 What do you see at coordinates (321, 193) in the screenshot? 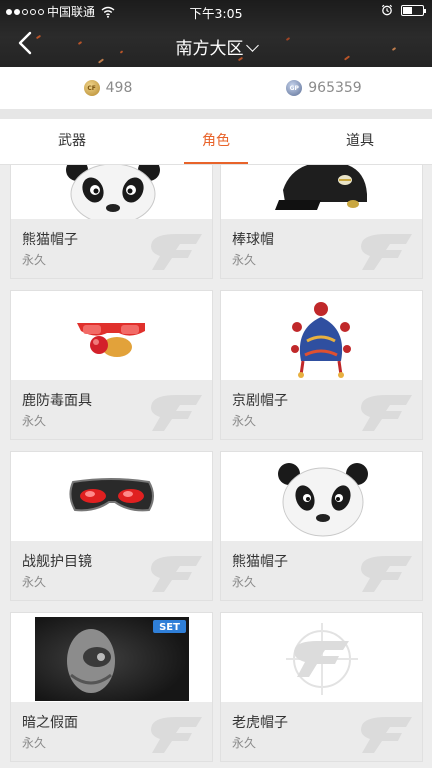
I see `baseball-cap-image` at bounding box center [321, 193].